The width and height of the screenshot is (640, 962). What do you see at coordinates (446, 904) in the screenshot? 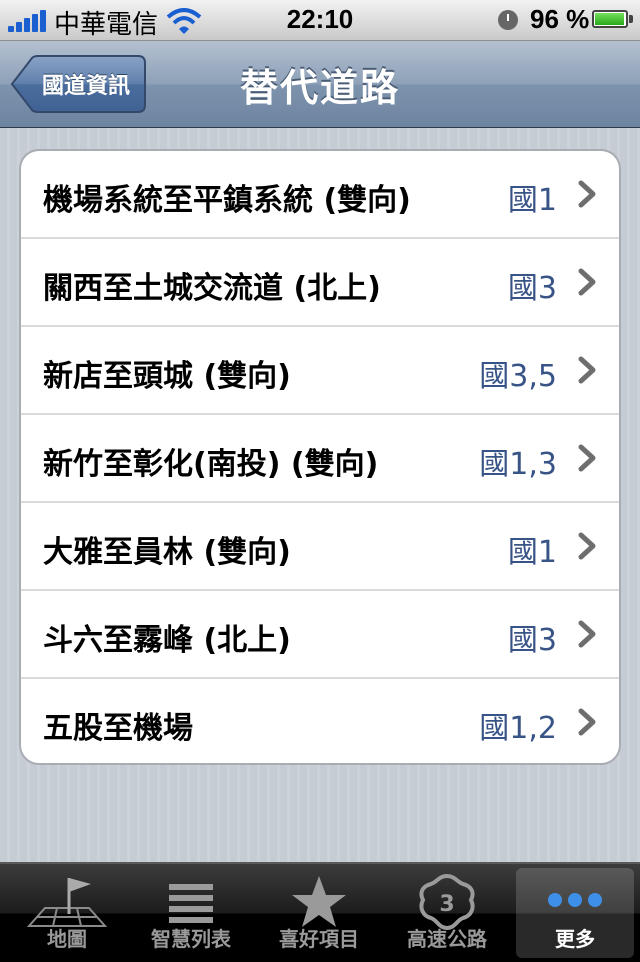
I see `svg-text: 3` at bounding box center [446, 904].